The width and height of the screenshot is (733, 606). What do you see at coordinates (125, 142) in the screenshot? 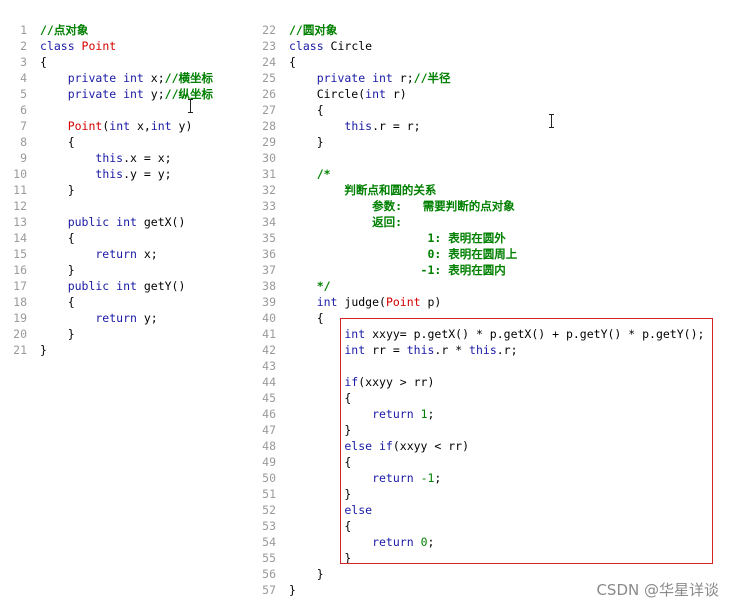
I see `code-line: 8 {` at bounding box center [125, 142].